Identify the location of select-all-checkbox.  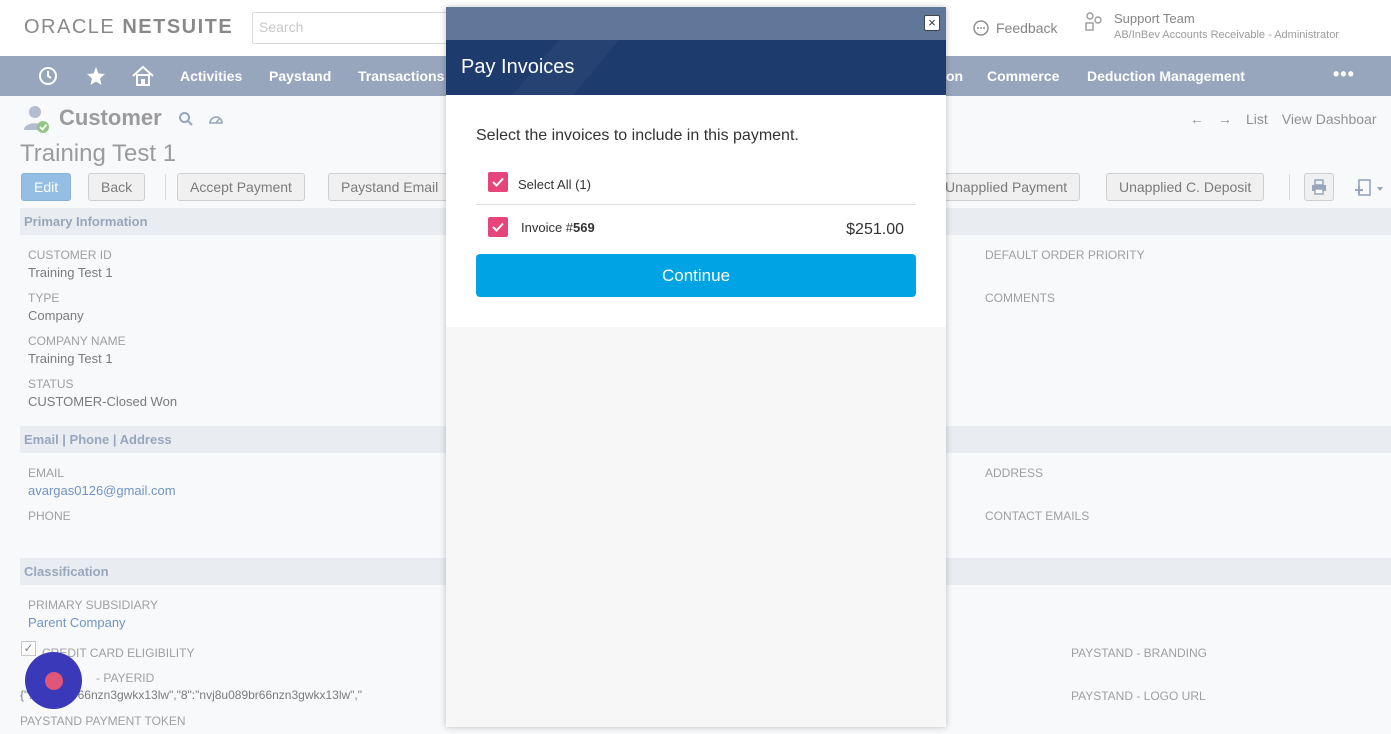
(498, 182).